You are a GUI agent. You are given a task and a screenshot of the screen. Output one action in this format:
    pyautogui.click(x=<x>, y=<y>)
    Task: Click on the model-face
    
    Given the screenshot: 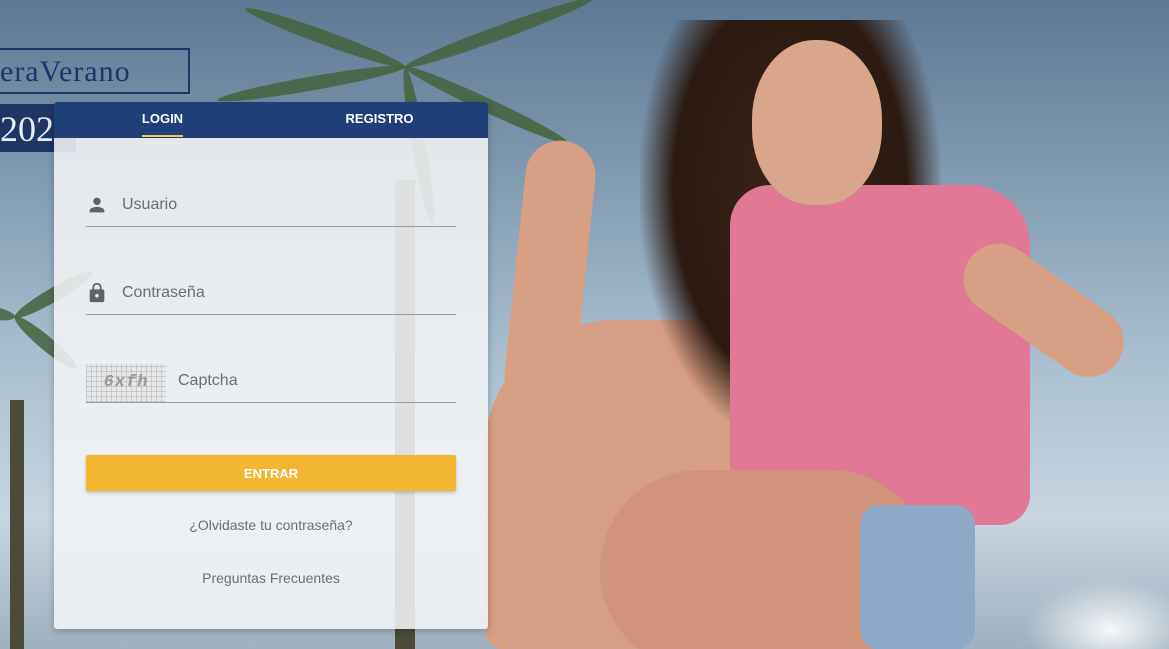 What is the action you would take?
    pyautogui.click(x=817, y=122)
    